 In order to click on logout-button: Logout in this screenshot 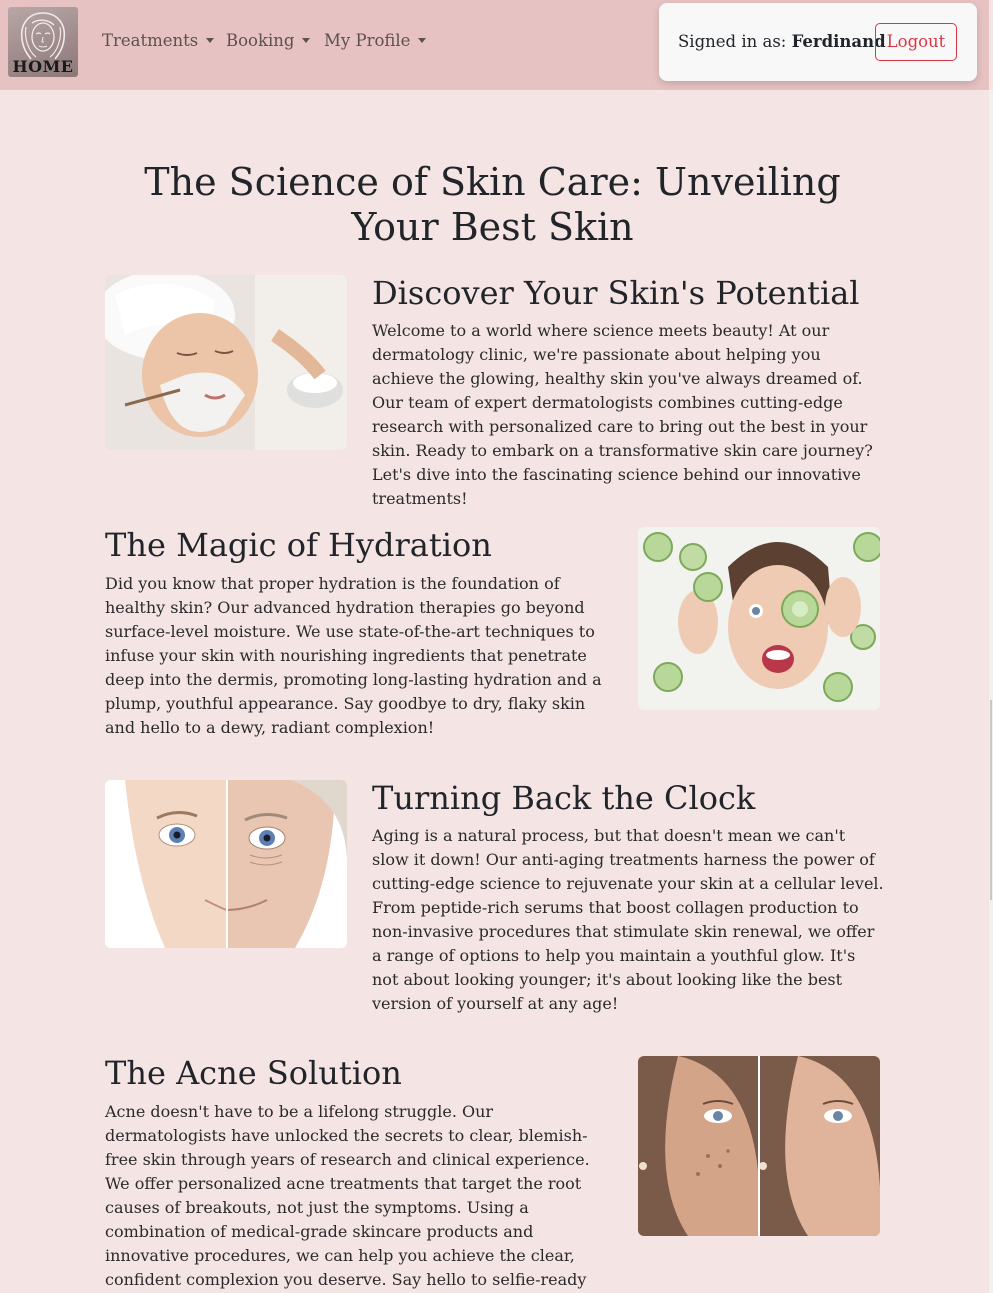, I will do `click(916, 42)`.